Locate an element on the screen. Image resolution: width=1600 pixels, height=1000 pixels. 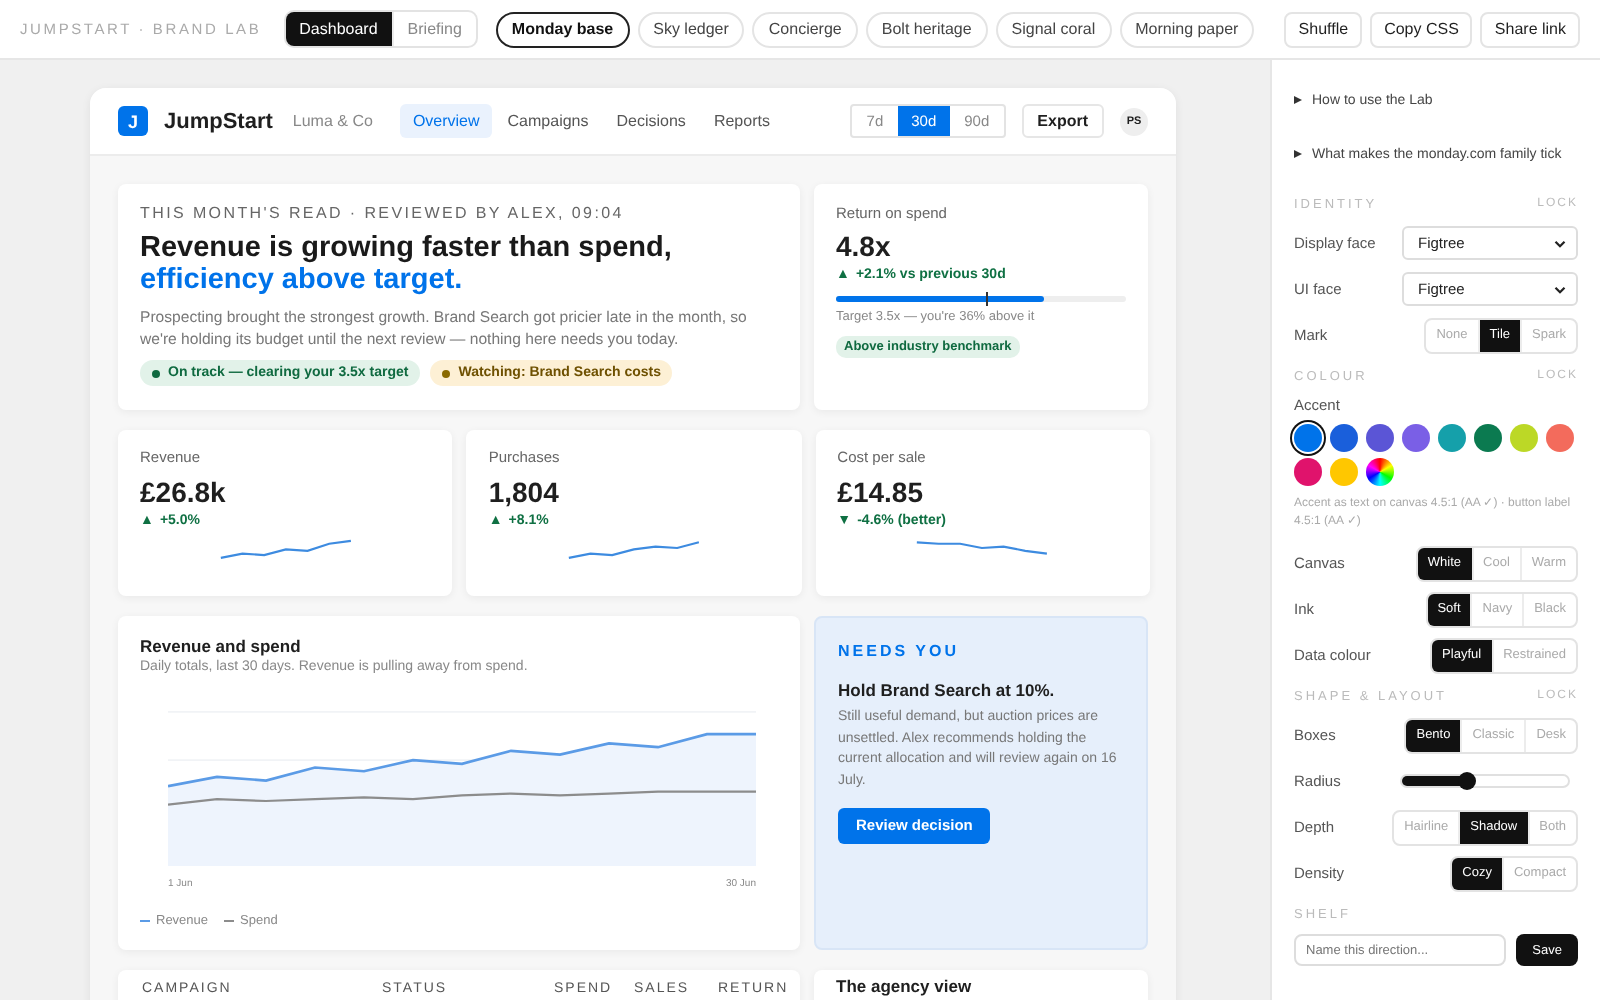
chart-title: Revenue and spend is located at coordinates (221, 646).